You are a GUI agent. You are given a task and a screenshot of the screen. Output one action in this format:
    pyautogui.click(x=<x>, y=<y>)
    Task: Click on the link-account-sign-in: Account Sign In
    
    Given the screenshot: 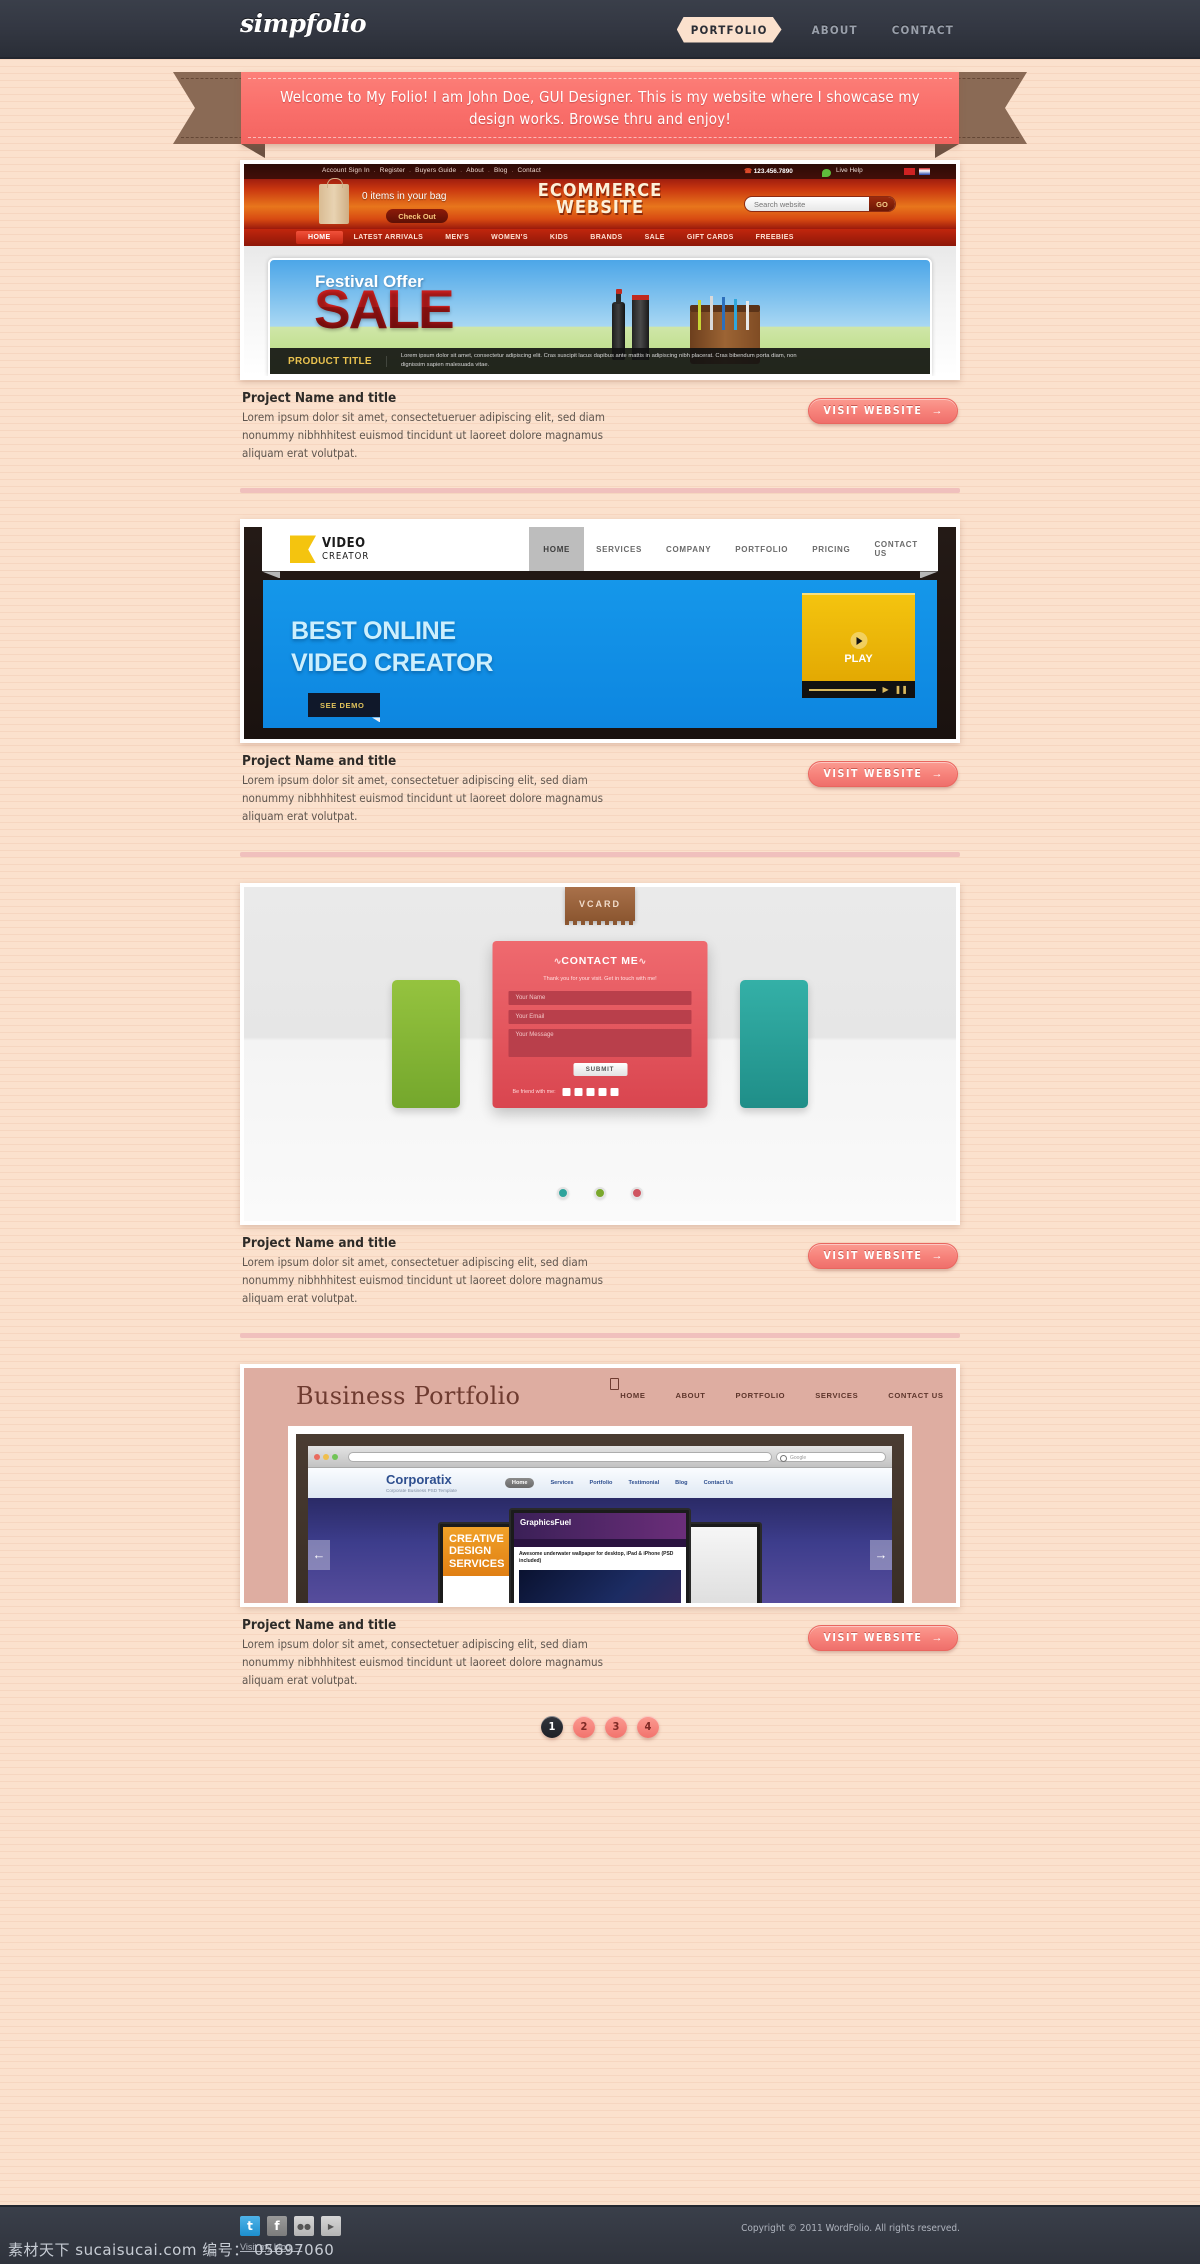 What is the action you would take?
    pyautogui.click(x=346, y=170)
    